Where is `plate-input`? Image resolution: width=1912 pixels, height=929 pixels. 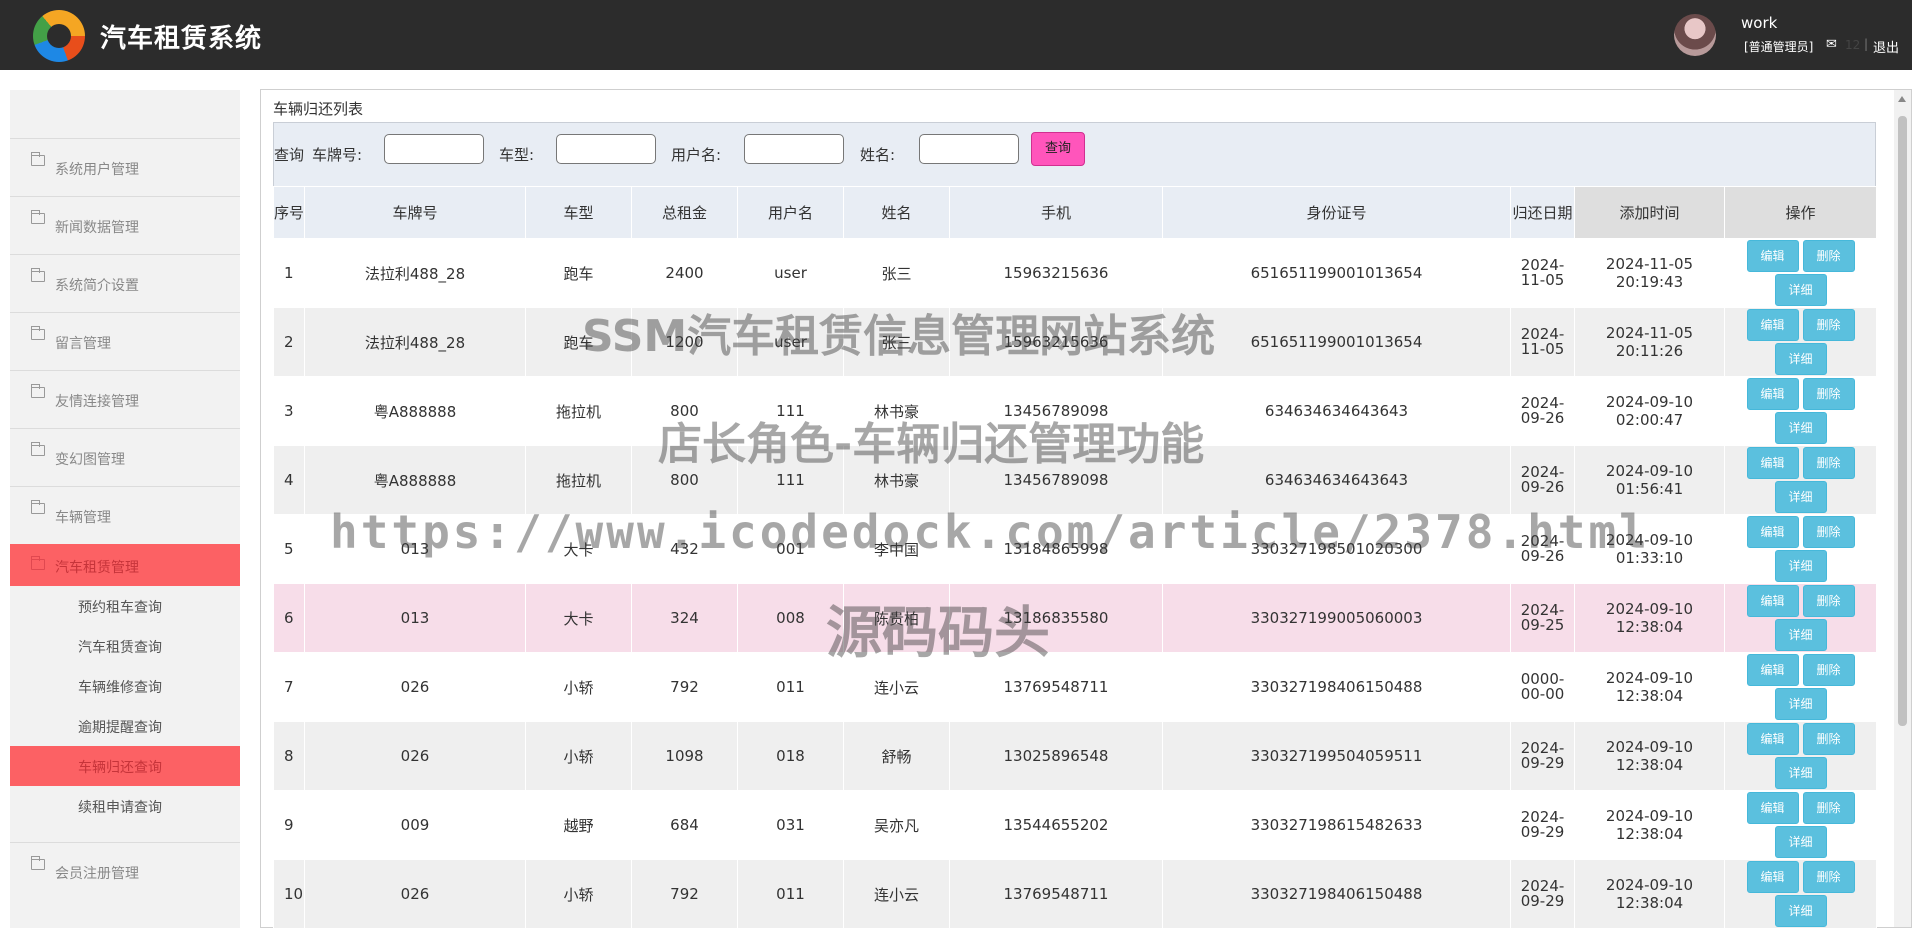
plate-input is located at coordinates (434, 149).